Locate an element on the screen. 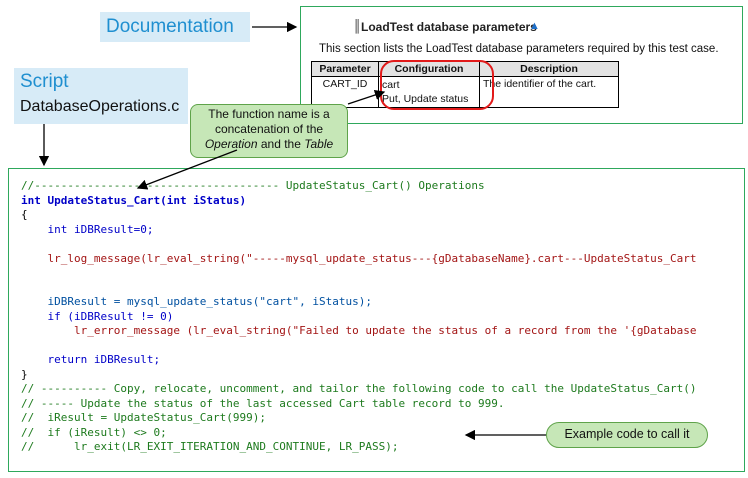 This screenshot has width=748, height=478. arrow-callout-to-function is located at coordinates (187, 169).